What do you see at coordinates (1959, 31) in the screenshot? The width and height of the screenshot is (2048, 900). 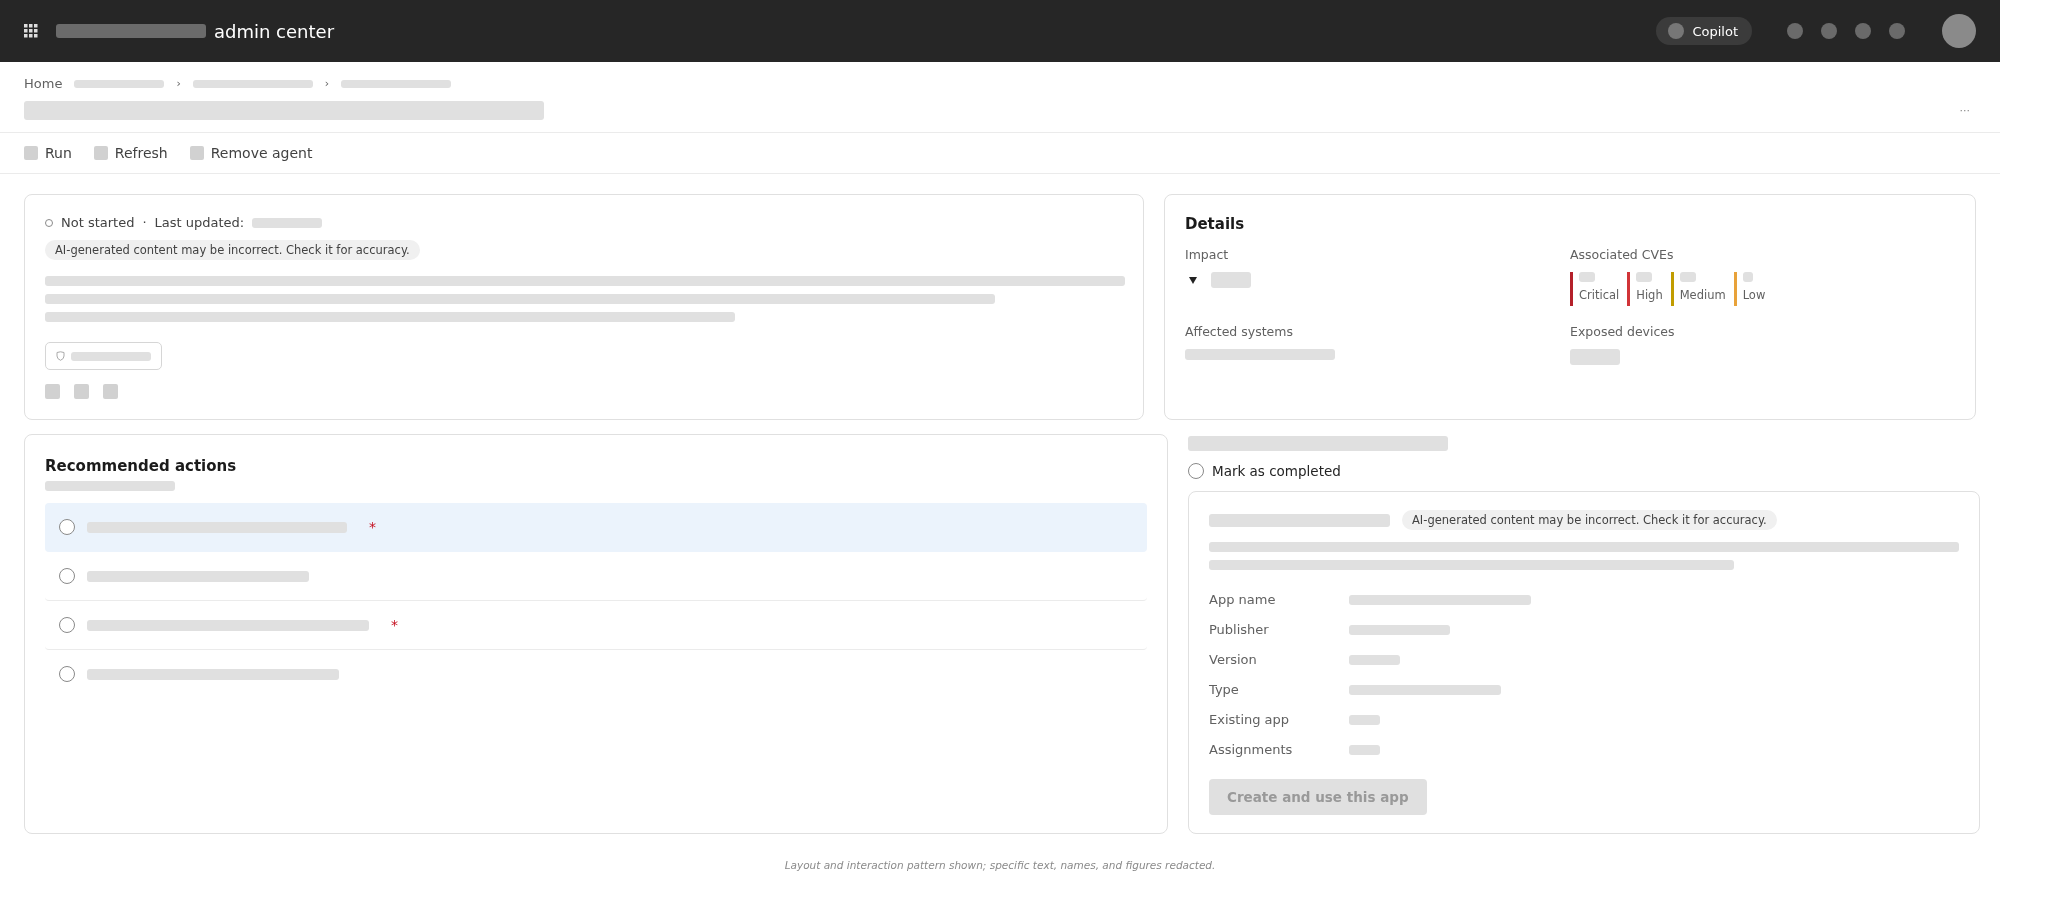 I see `avatar` at bounding box center [1959, 31].